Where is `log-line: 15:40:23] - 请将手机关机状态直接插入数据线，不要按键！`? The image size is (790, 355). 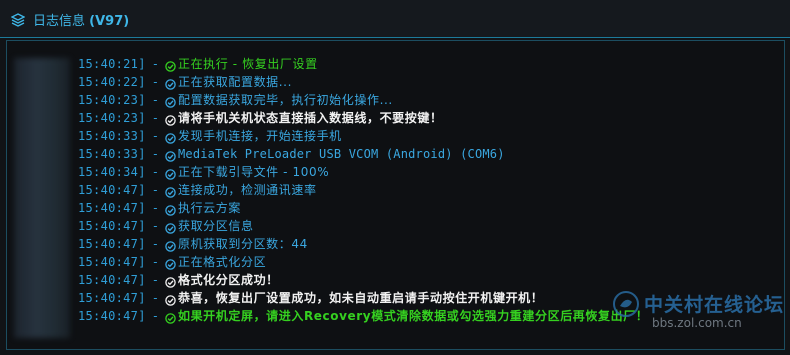
log-line: 15:40:23] - 请将手机关机状态直接插入数据线，不要按键！ is located at coordinates (428, 118).